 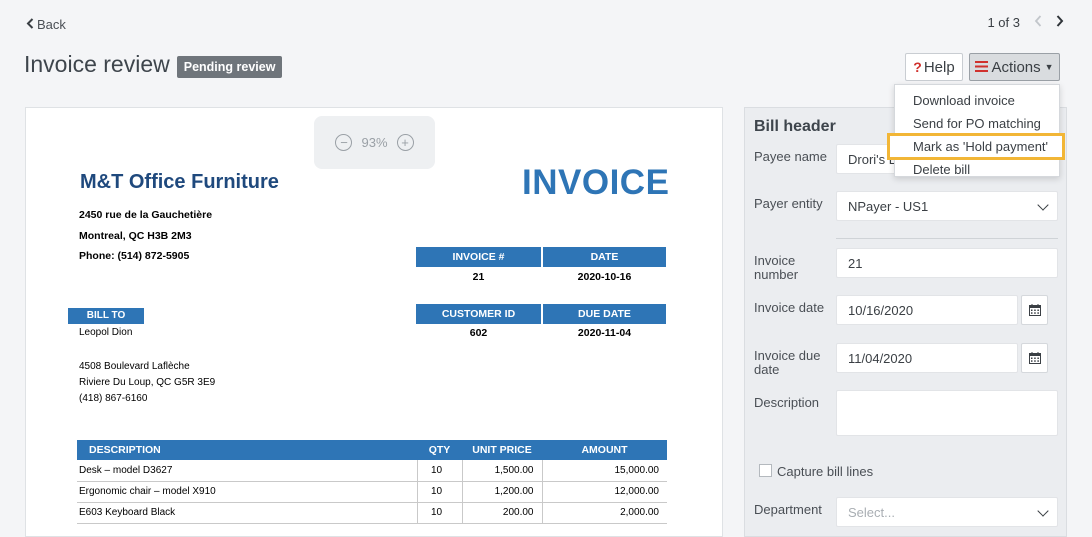 What do you see at coordinates (478, 314) in the screenshot?
I see `customer-id-header: CUSTOMER ID` at bounding box center [478, 314].